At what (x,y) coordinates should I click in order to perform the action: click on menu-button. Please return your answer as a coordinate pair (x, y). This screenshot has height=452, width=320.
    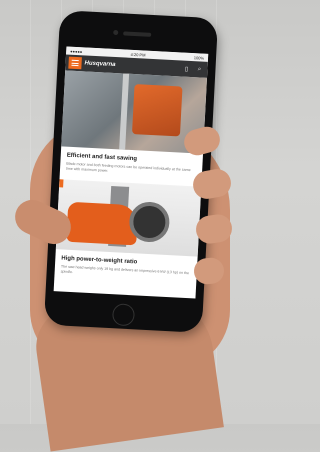
    Looking at the image, I should click on (75, 63).